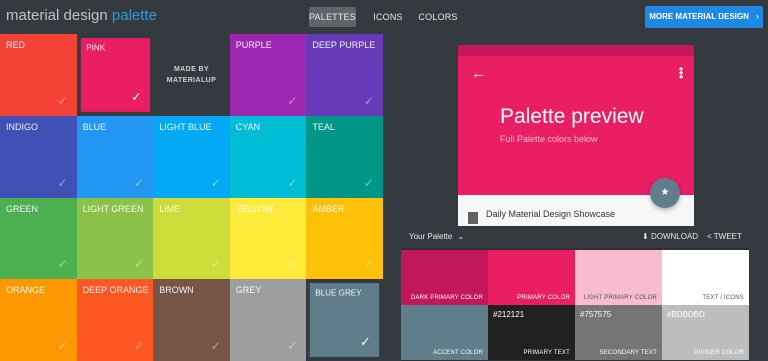  Describe the element at coordinates (618, 277) in the screenshot. I see `swatch-light-primary-color: LIGHT PRIMARY COLOR` at that location.